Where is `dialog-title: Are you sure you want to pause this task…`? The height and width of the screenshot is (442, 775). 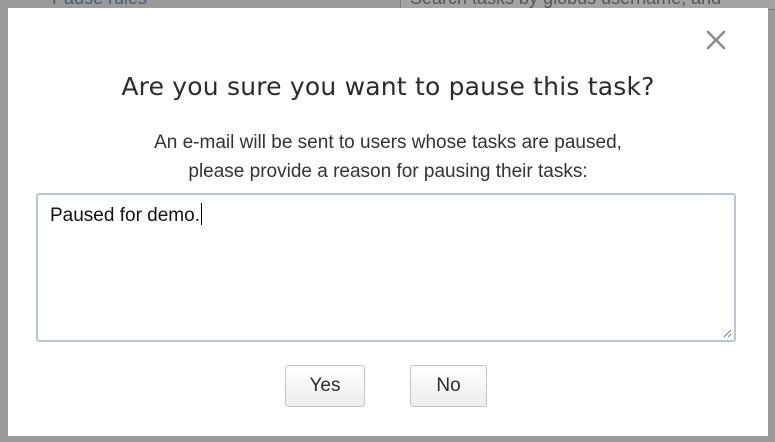 dialog-title: Are you sure you want to pause this task… is located at coordinates (388, 86).